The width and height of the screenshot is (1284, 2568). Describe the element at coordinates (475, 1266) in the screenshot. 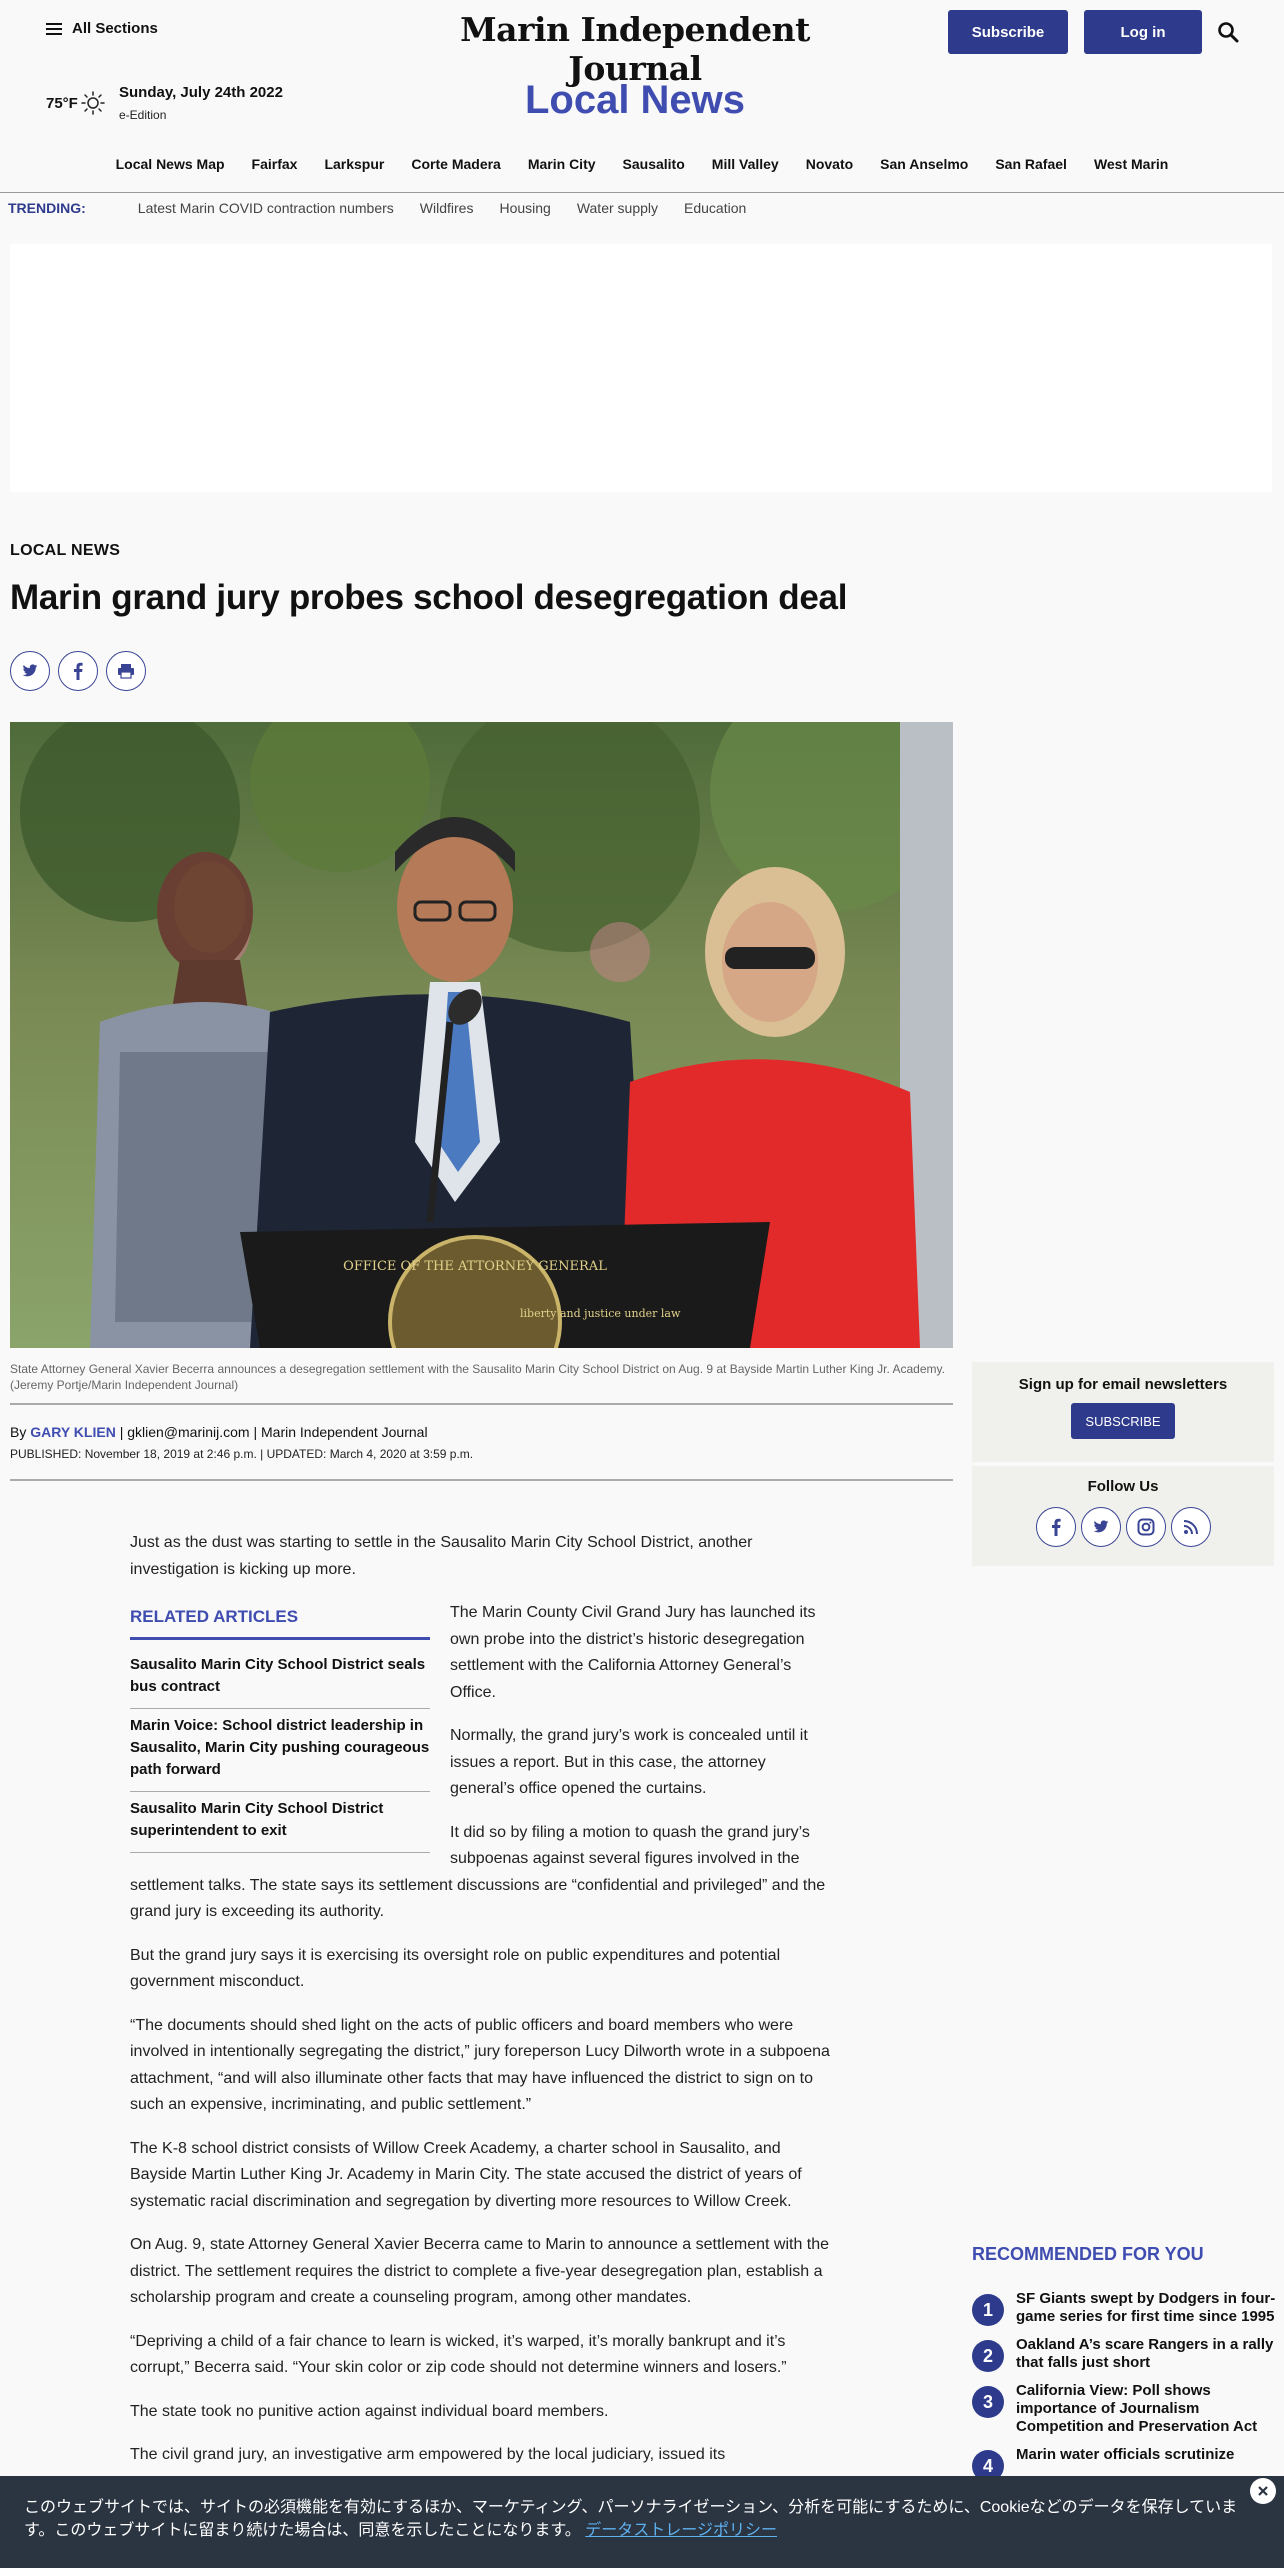

I see `seal-text: OFFICE OF THE ATTORNEY GENERAL` at that location.